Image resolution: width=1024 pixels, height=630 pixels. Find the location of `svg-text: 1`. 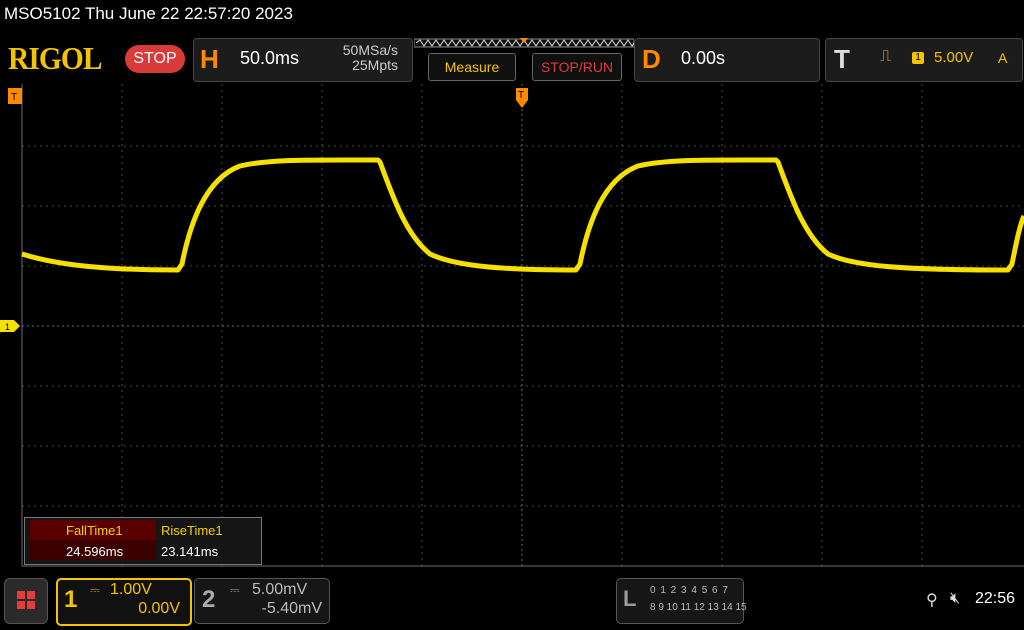

svg-text: 1 is located at coordinates (7, 327).